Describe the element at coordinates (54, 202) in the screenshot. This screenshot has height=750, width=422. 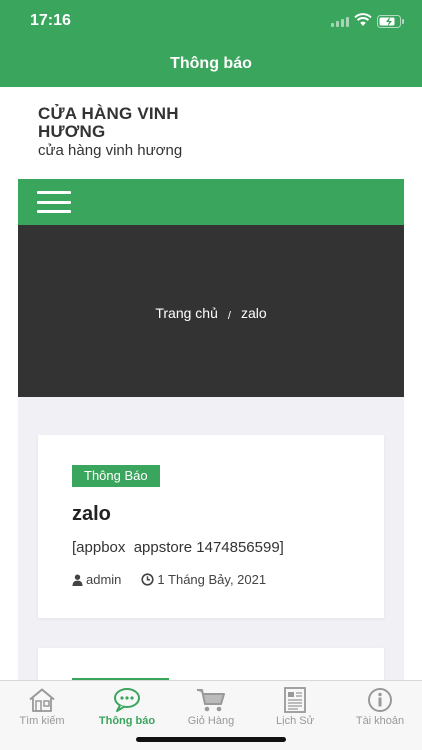
I see `hamburger-menu-icon` at that location.